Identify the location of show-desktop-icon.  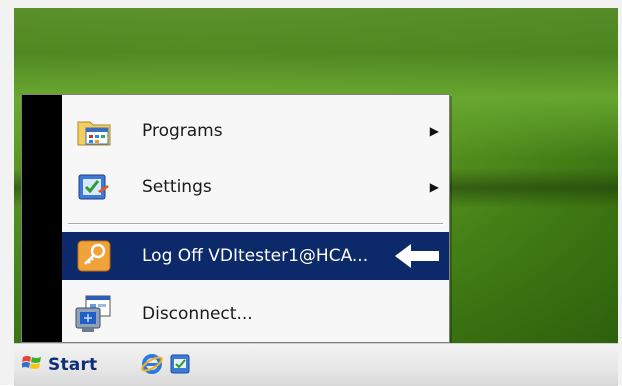
(180, 364).